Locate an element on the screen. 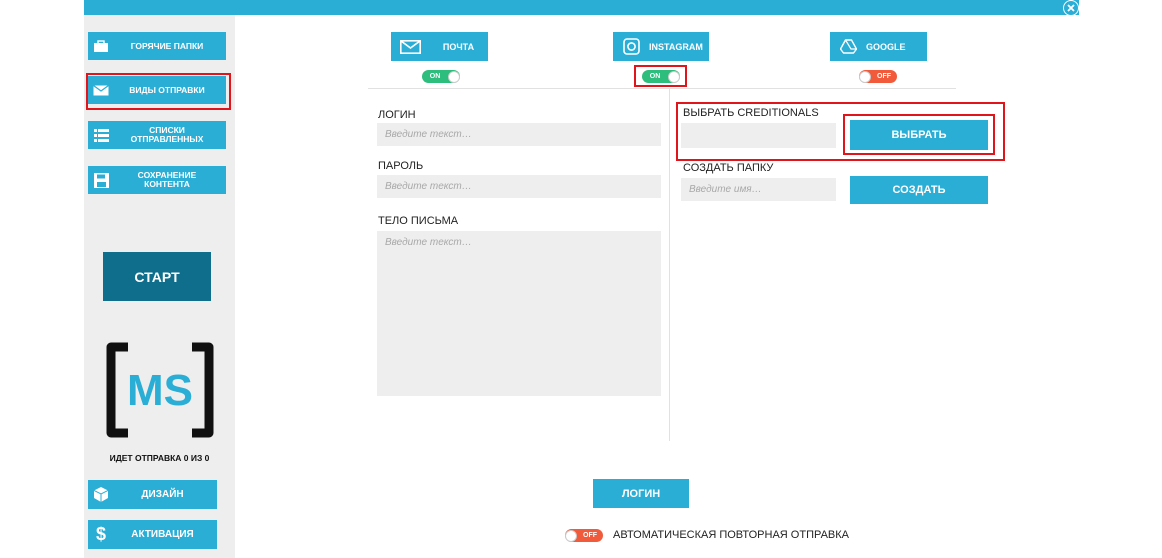 The height and width of the screenshot is (558, 1162). password-label: ПАРОЛЬ is located at coordinates (401, 166).